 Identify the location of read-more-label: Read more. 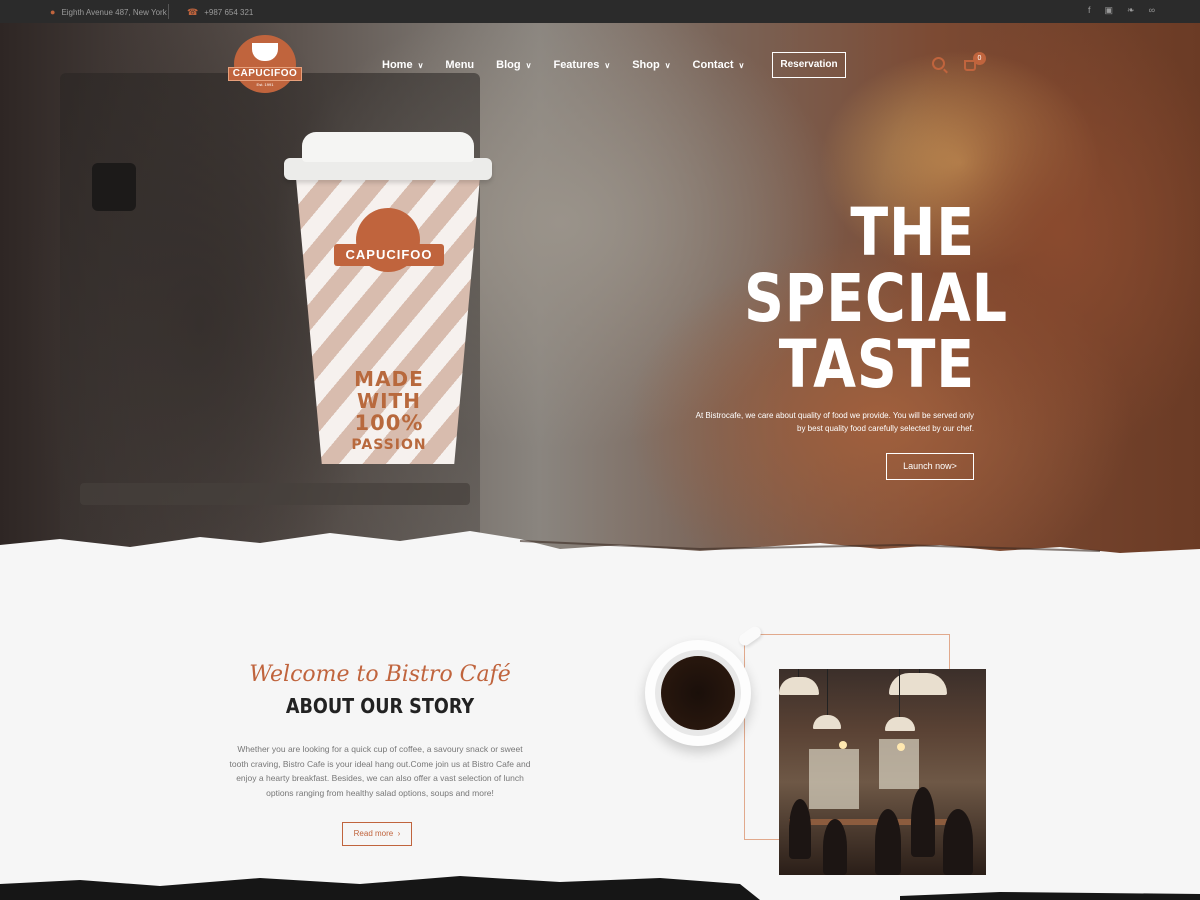
(373, 833).